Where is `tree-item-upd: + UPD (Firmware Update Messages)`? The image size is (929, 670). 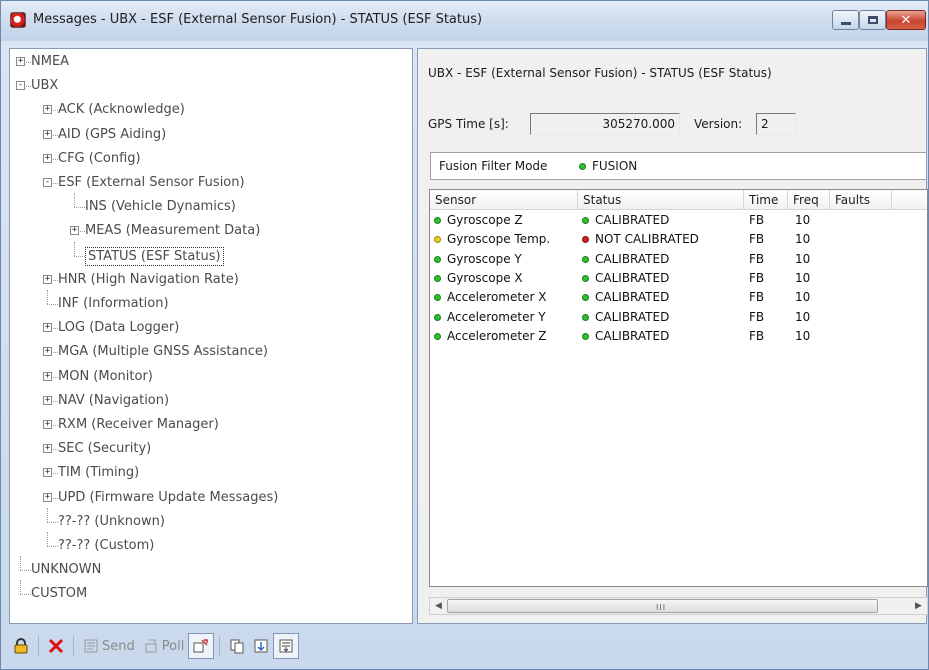 tree-item-upd: + UPD (Firmware Update Messages) is located at coordinates (210, 498).